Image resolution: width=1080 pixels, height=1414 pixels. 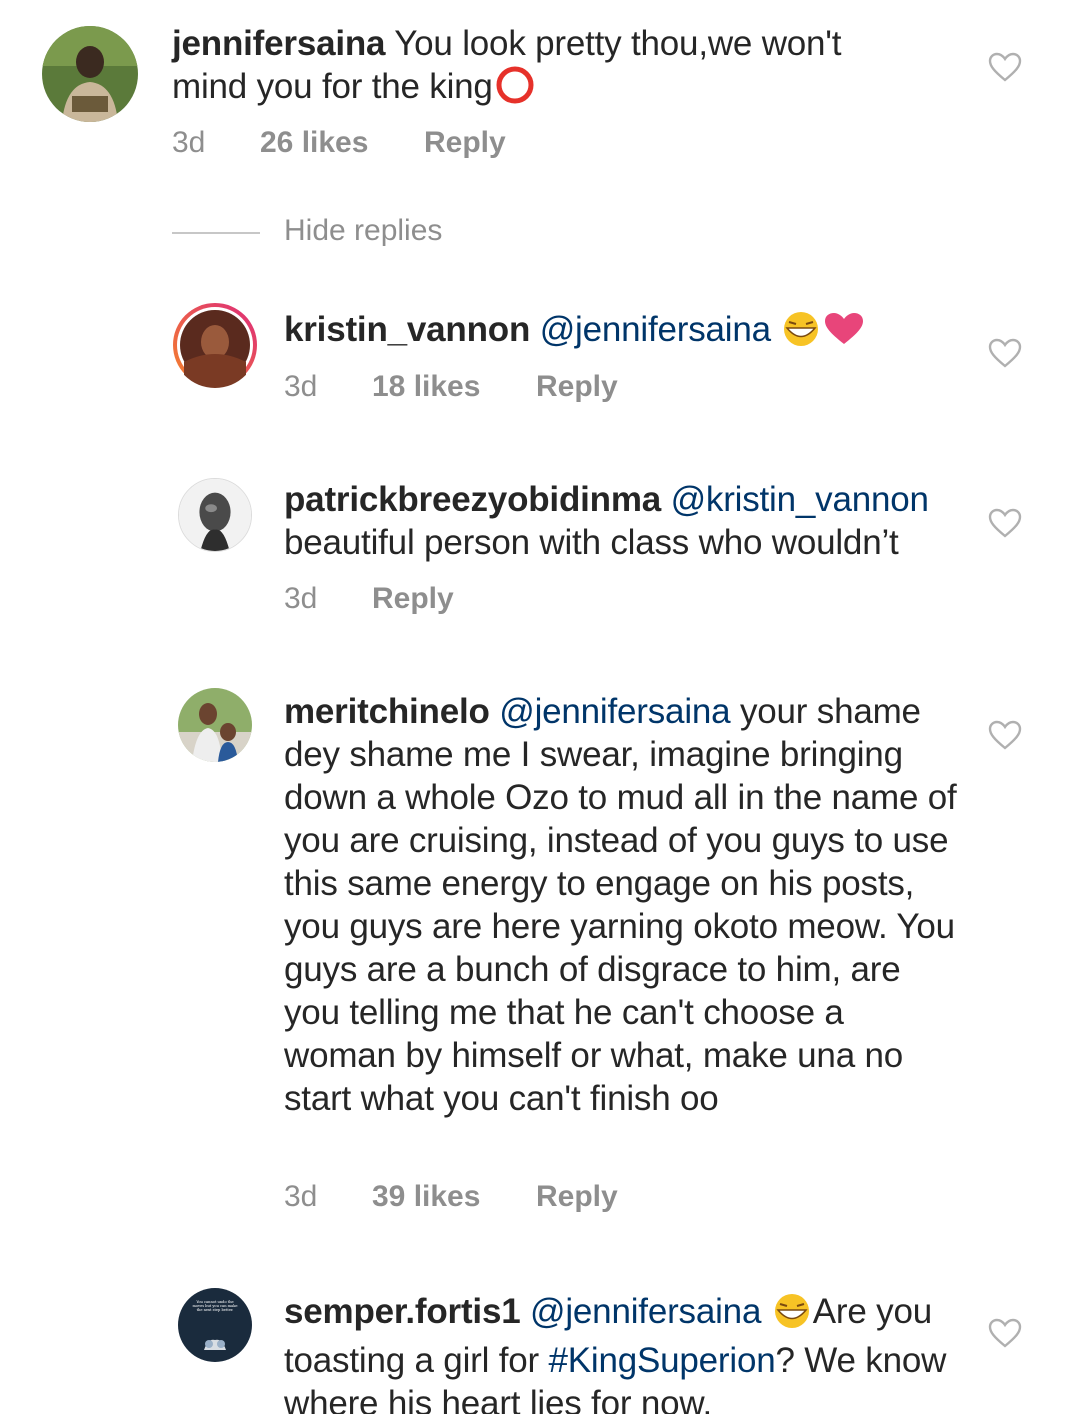 What do you see at coordinates (363, 231) in the screenshot?
I see `hide-replies-label: Hide replies` at bounding box center [363, 231].